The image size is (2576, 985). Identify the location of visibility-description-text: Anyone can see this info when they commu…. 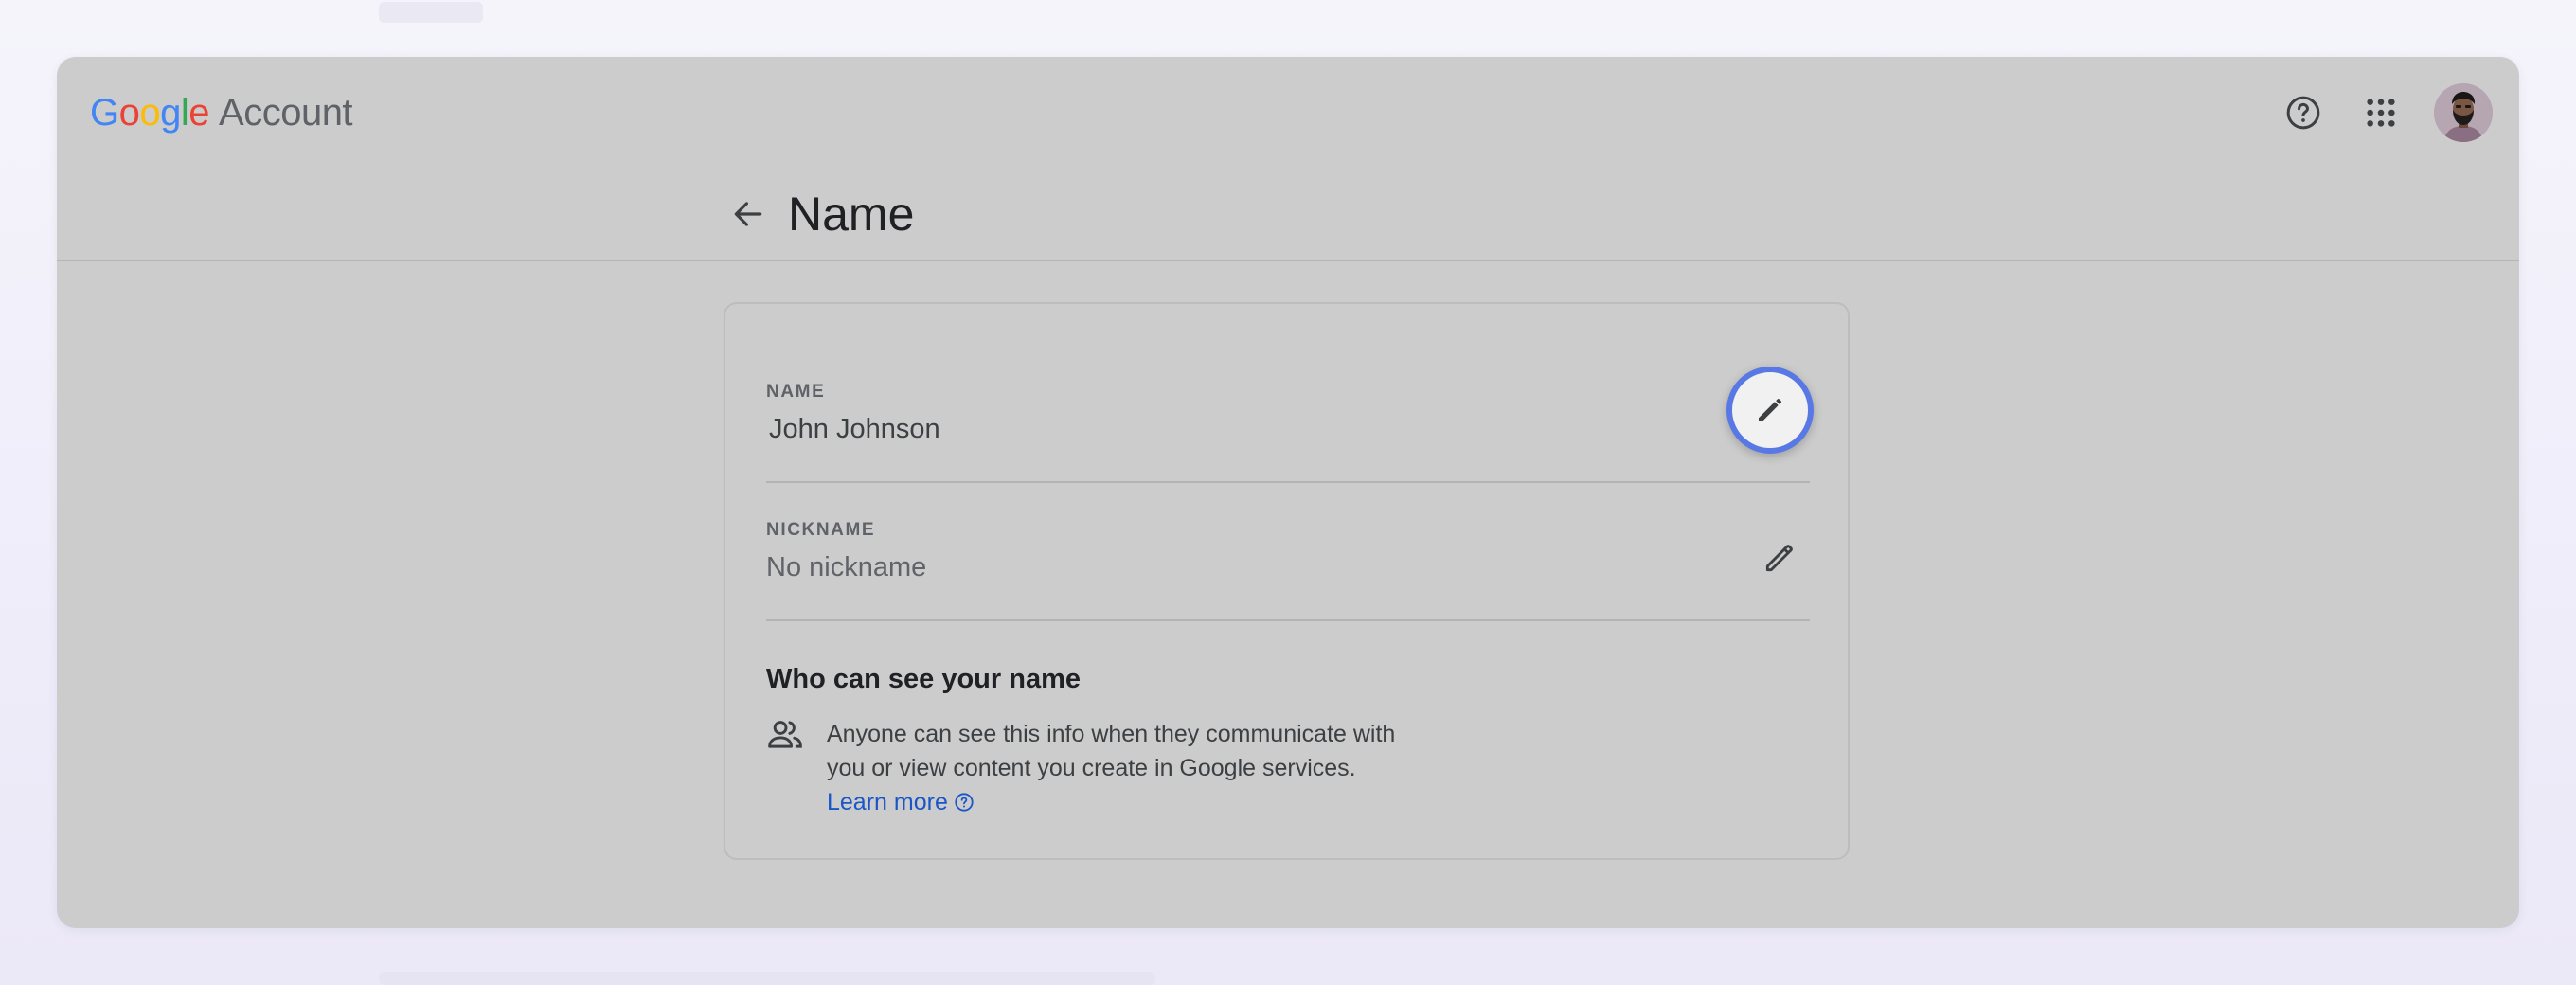
(1111, 751).